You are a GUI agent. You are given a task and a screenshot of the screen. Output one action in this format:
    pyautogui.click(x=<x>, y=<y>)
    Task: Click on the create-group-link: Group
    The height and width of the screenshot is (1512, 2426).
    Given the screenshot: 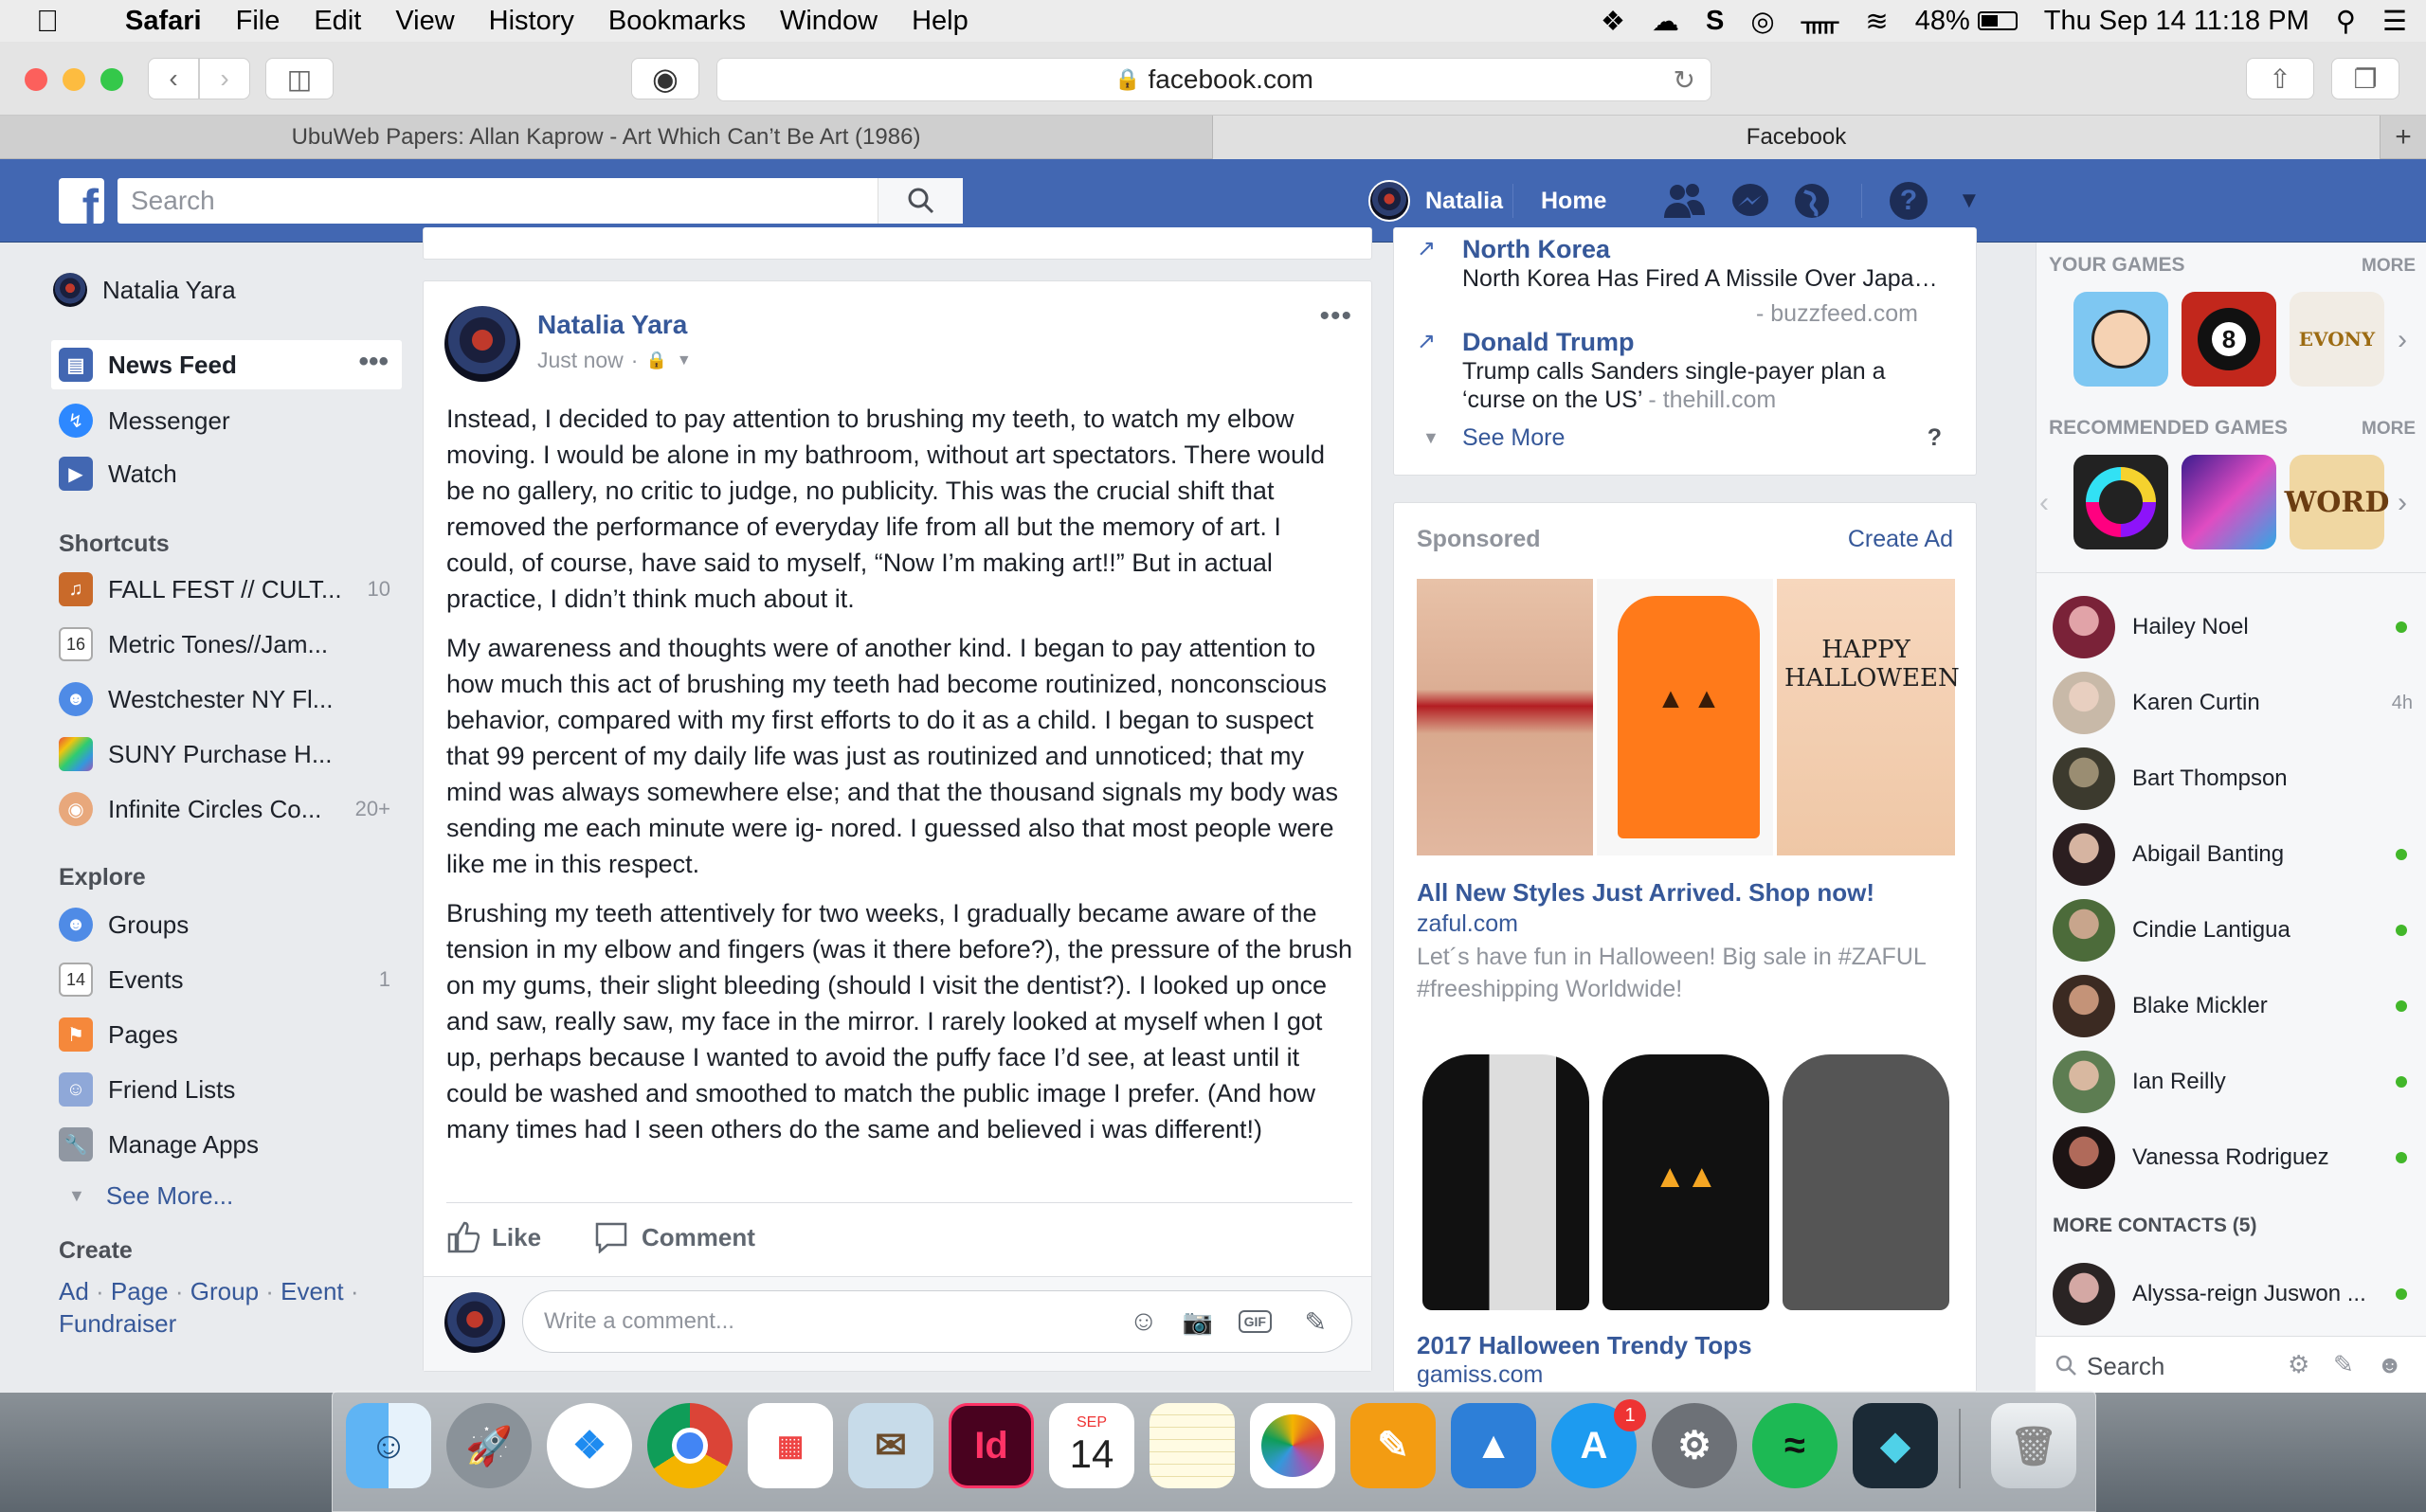 What is the action you would take?
    pyautogui.click(x=224, y=1291)
    